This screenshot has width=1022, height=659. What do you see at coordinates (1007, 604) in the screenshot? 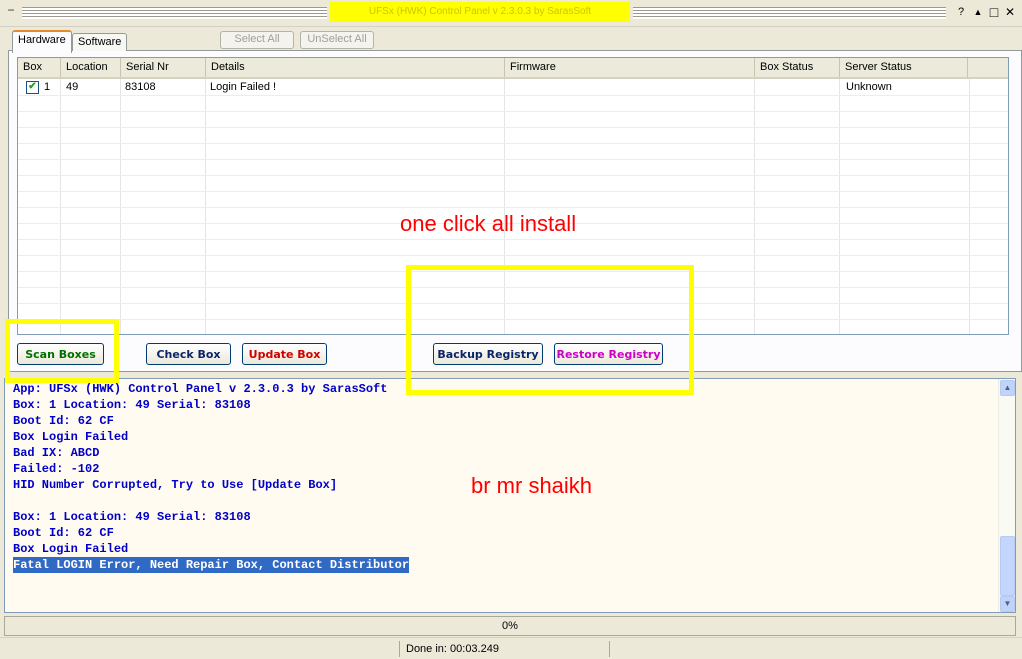
I see `scroll-down-icon: ▼` at bounding box center [1007, 604].